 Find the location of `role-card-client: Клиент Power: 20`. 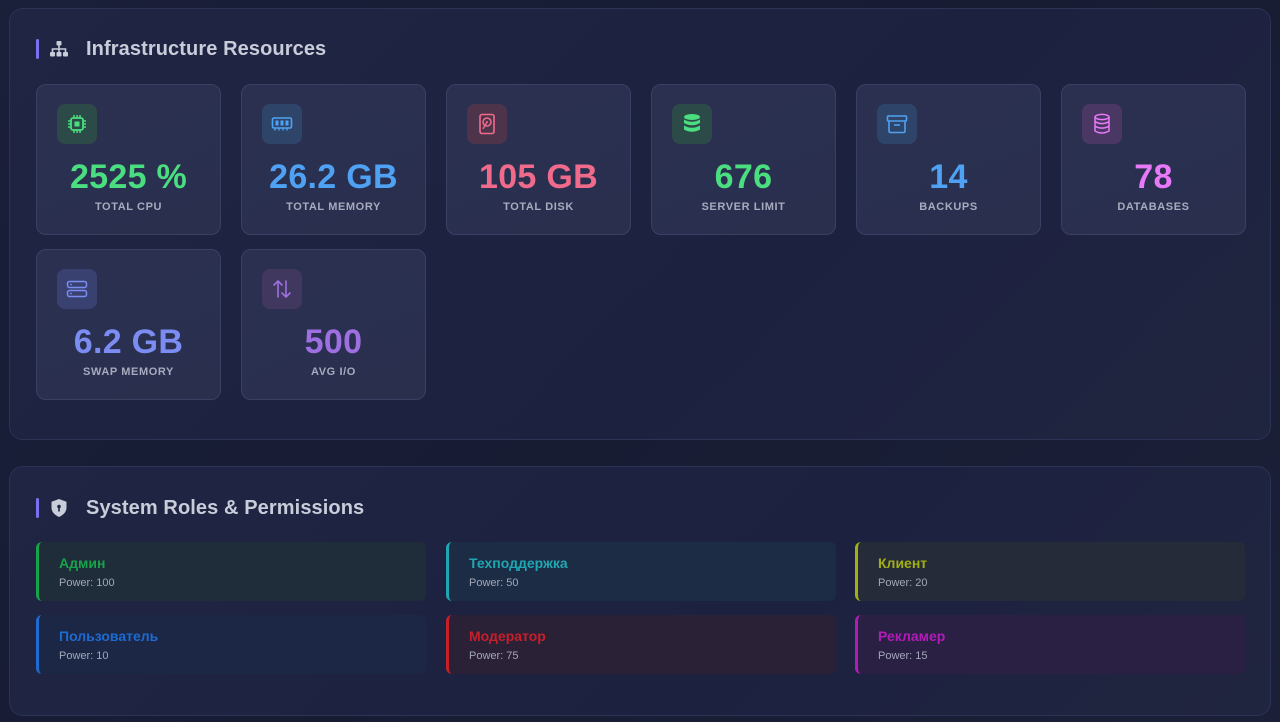

role-card-client: Клиент Power: 20 is located at coordinates (1050, 571).